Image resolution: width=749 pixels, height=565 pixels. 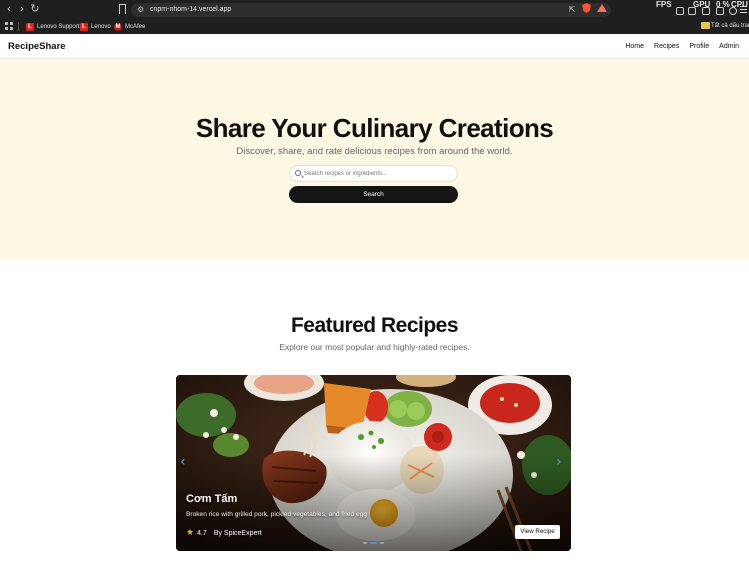 What do you see at coordinates (190, 533) in the screenshot?
I see `star-icon: ★` at bounding box center [190, 533].